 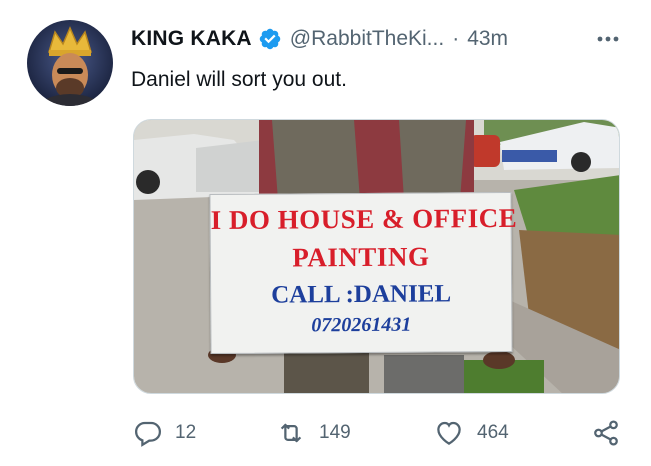 I want to click on verified-badge-icon, so click(x=270, y=39).